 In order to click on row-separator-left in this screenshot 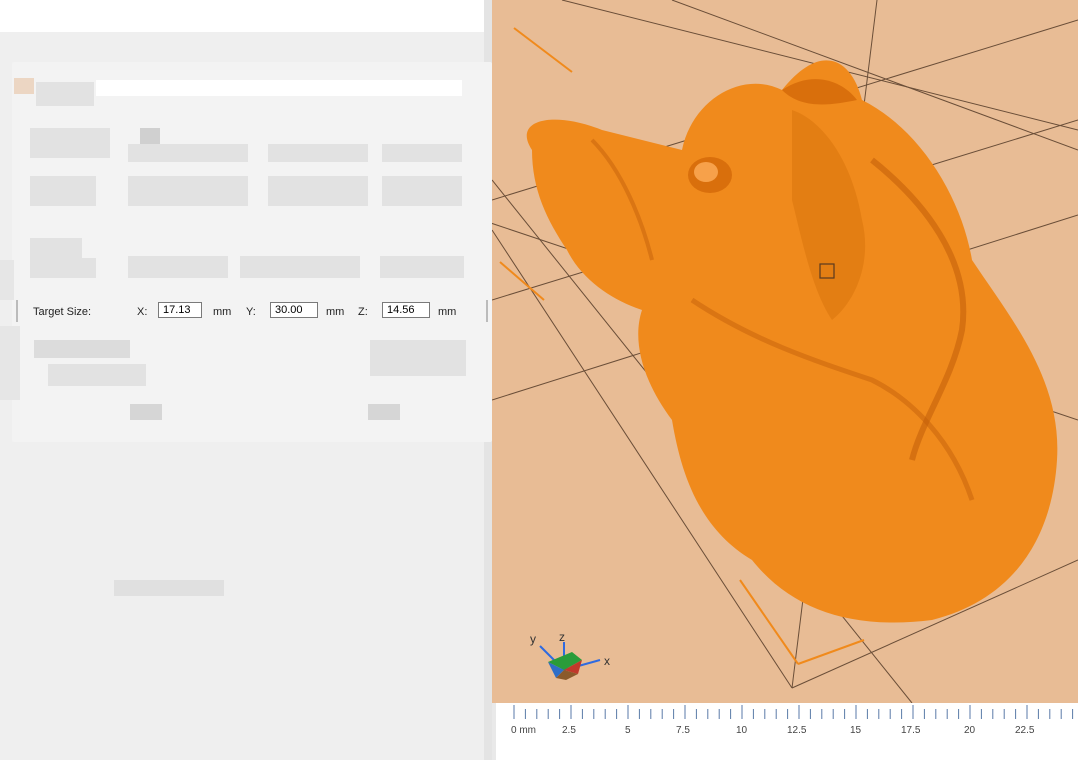, I will do `click(17, 311)`.